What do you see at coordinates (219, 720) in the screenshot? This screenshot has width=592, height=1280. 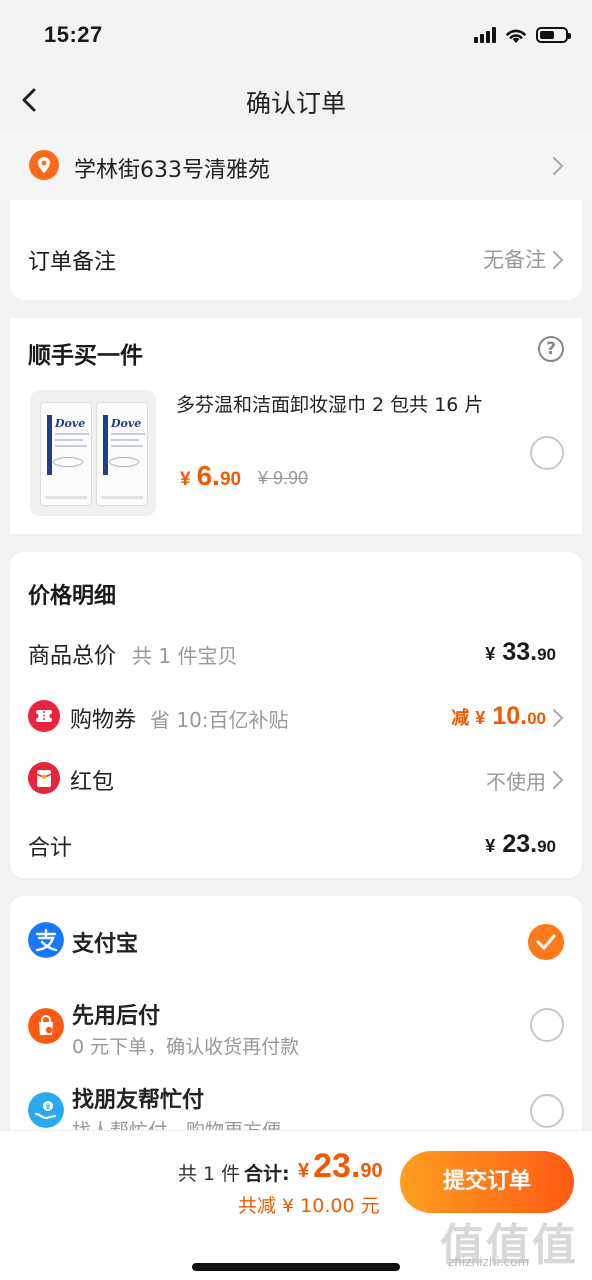 I see `coupon-detail: 省 10:百亿补贴` at bounding box center [219, 720].